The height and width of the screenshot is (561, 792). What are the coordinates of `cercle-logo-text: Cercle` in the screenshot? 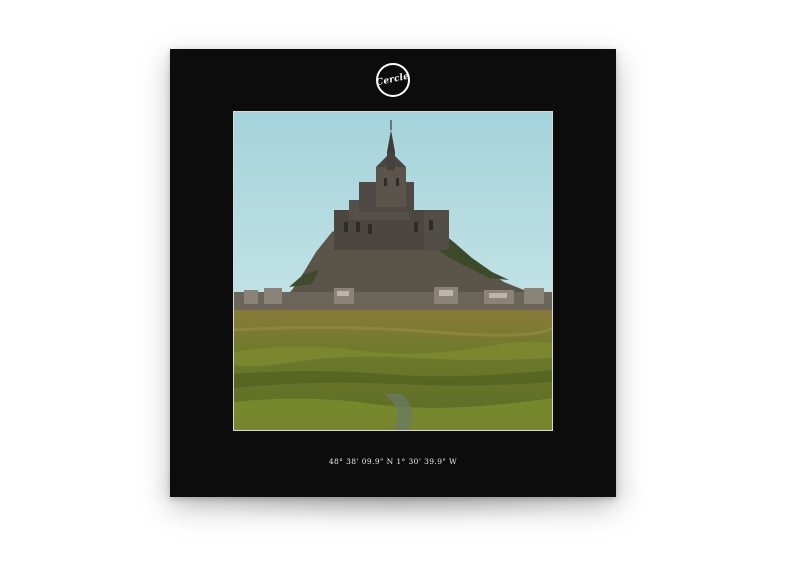 It's located at (393, 80).